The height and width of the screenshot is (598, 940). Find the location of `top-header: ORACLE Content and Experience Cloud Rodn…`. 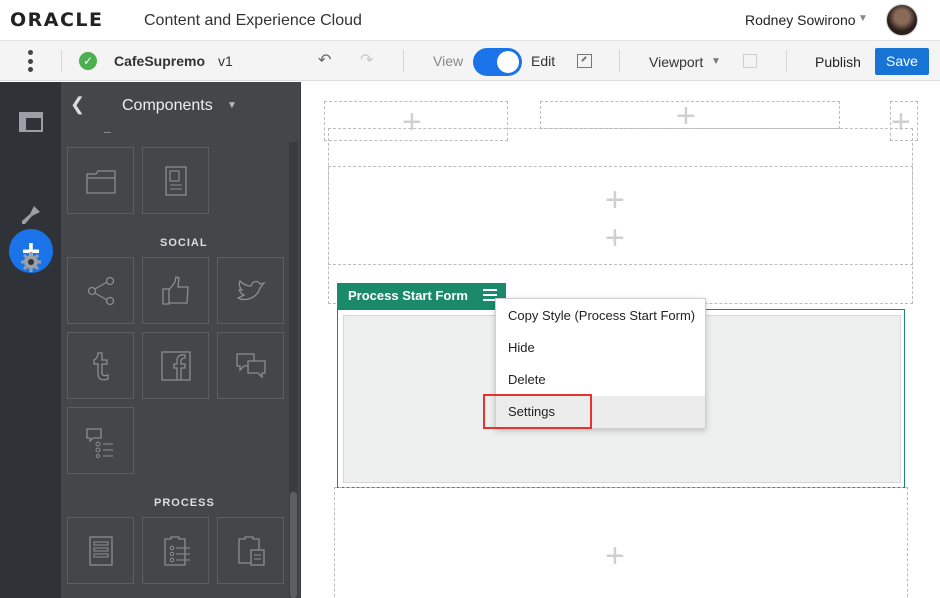

top-header: ORACLE Content and Experience Cloud Rodn… is located at coordinates (470, 20).